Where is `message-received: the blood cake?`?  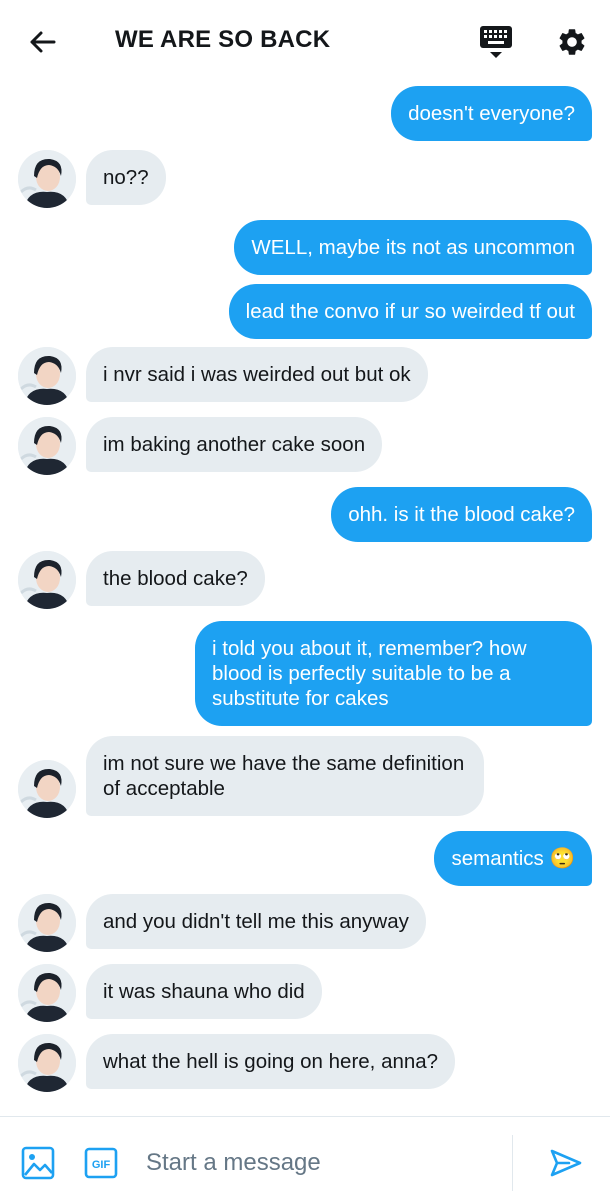 message-received: the blood cake? is located at coordinates (175, 578).